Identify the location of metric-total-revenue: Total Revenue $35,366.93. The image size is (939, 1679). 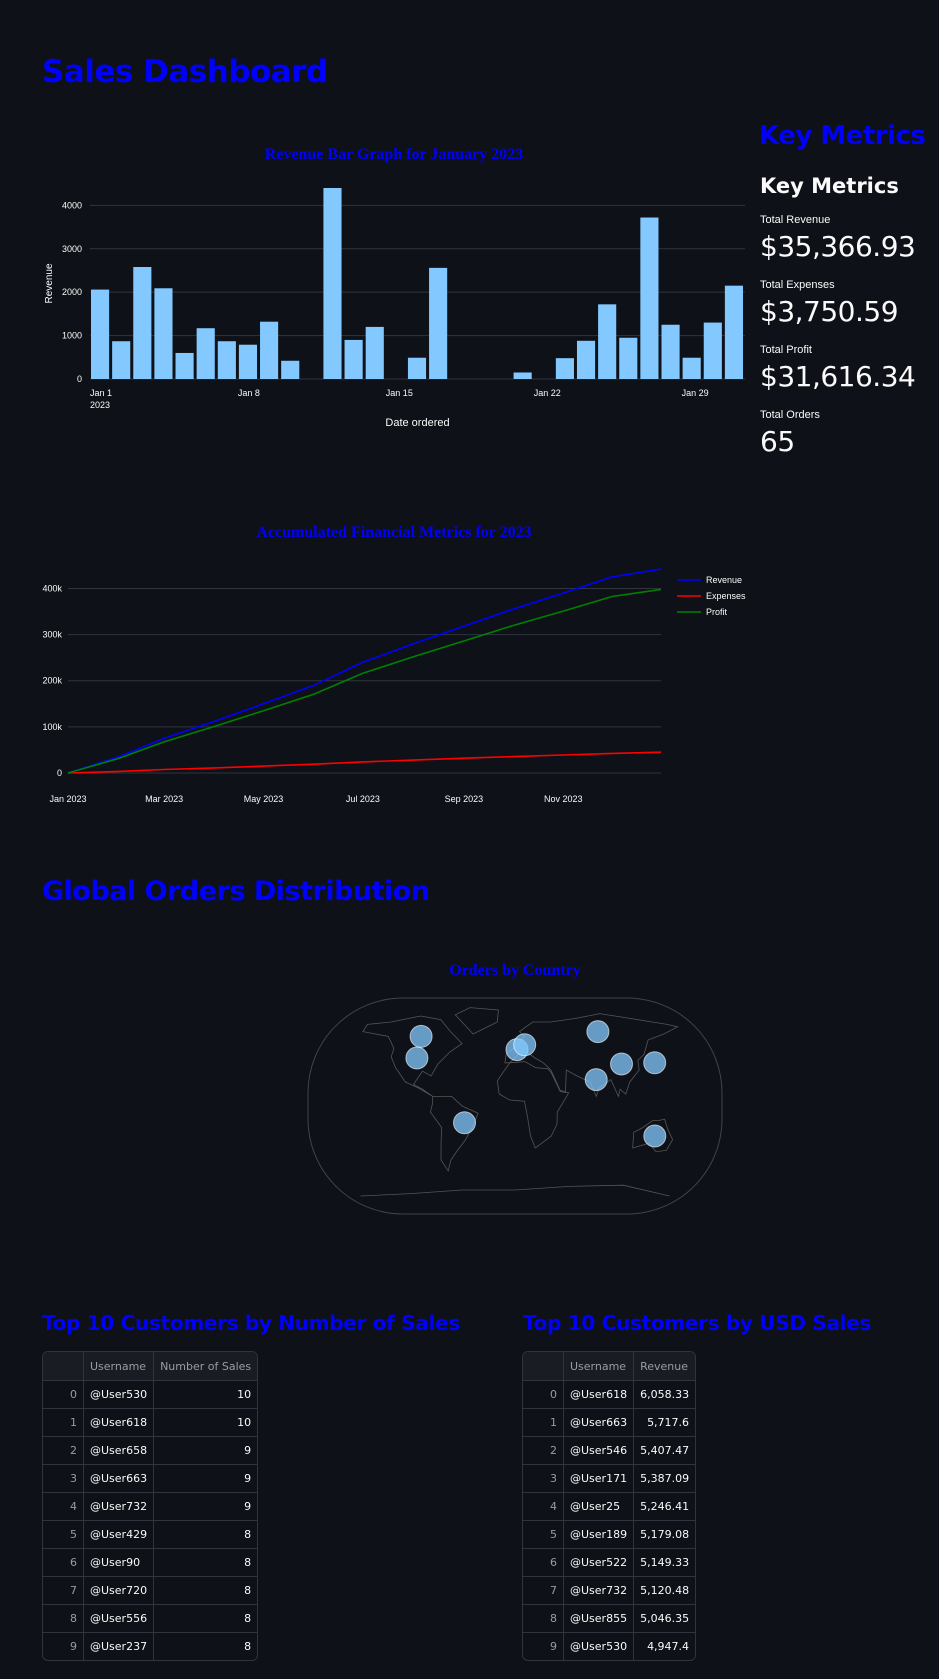
(845, 238).